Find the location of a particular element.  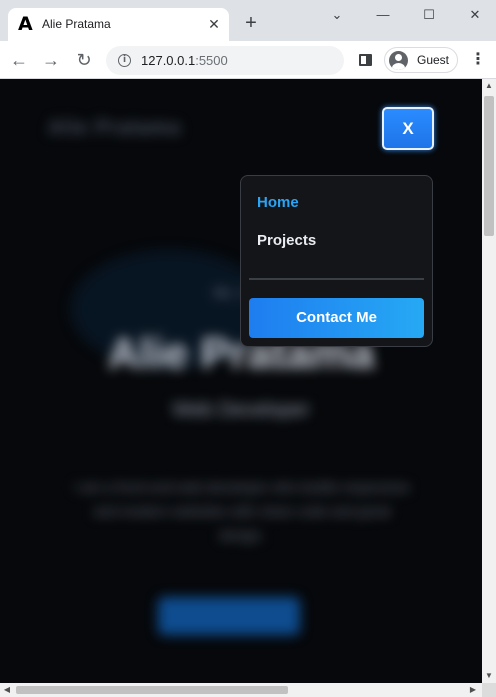

menu-divider is located at coordinates (336, 279).